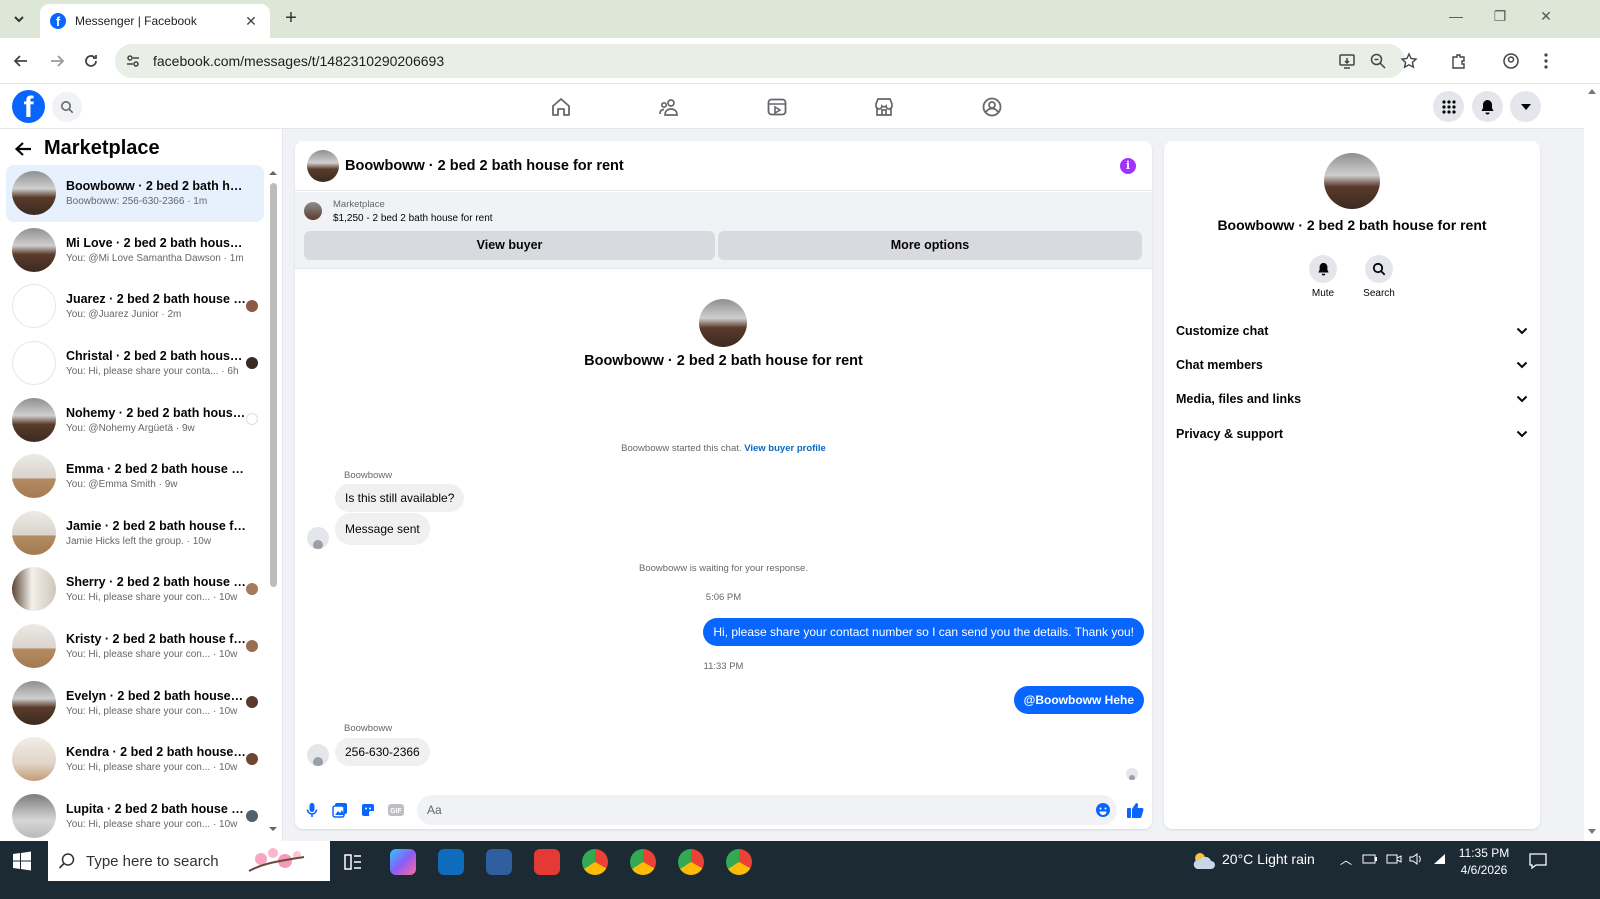  I want to click on reload-button, so click(91, 61).